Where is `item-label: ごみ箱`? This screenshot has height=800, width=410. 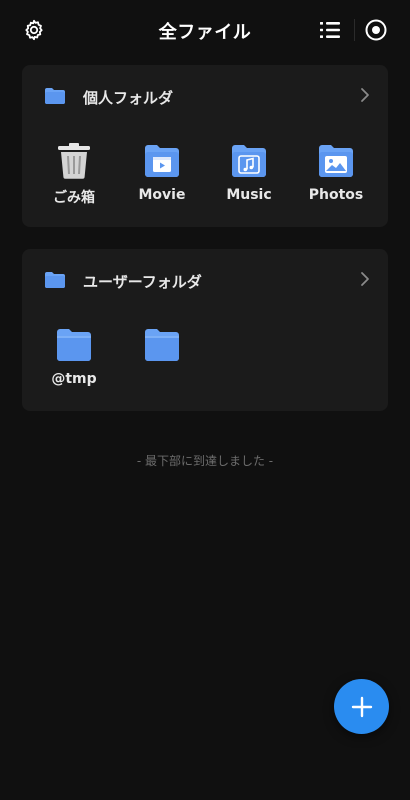
item-label: ごみ箱 is located at coordinates (74, 198).